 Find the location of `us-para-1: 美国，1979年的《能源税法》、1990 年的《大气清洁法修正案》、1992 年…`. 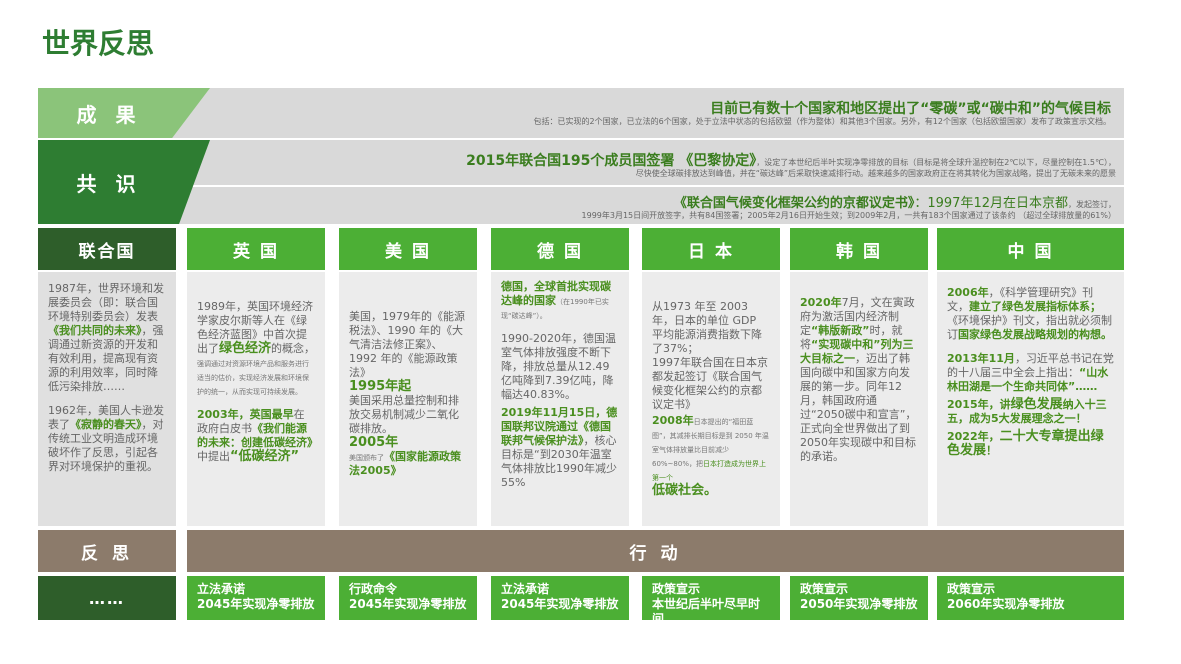

us-para-1: 美国，1979年的《能源税法》、1990 年的《大气清洁法修正案》、1992 年… is located at coordinates (407, 344).